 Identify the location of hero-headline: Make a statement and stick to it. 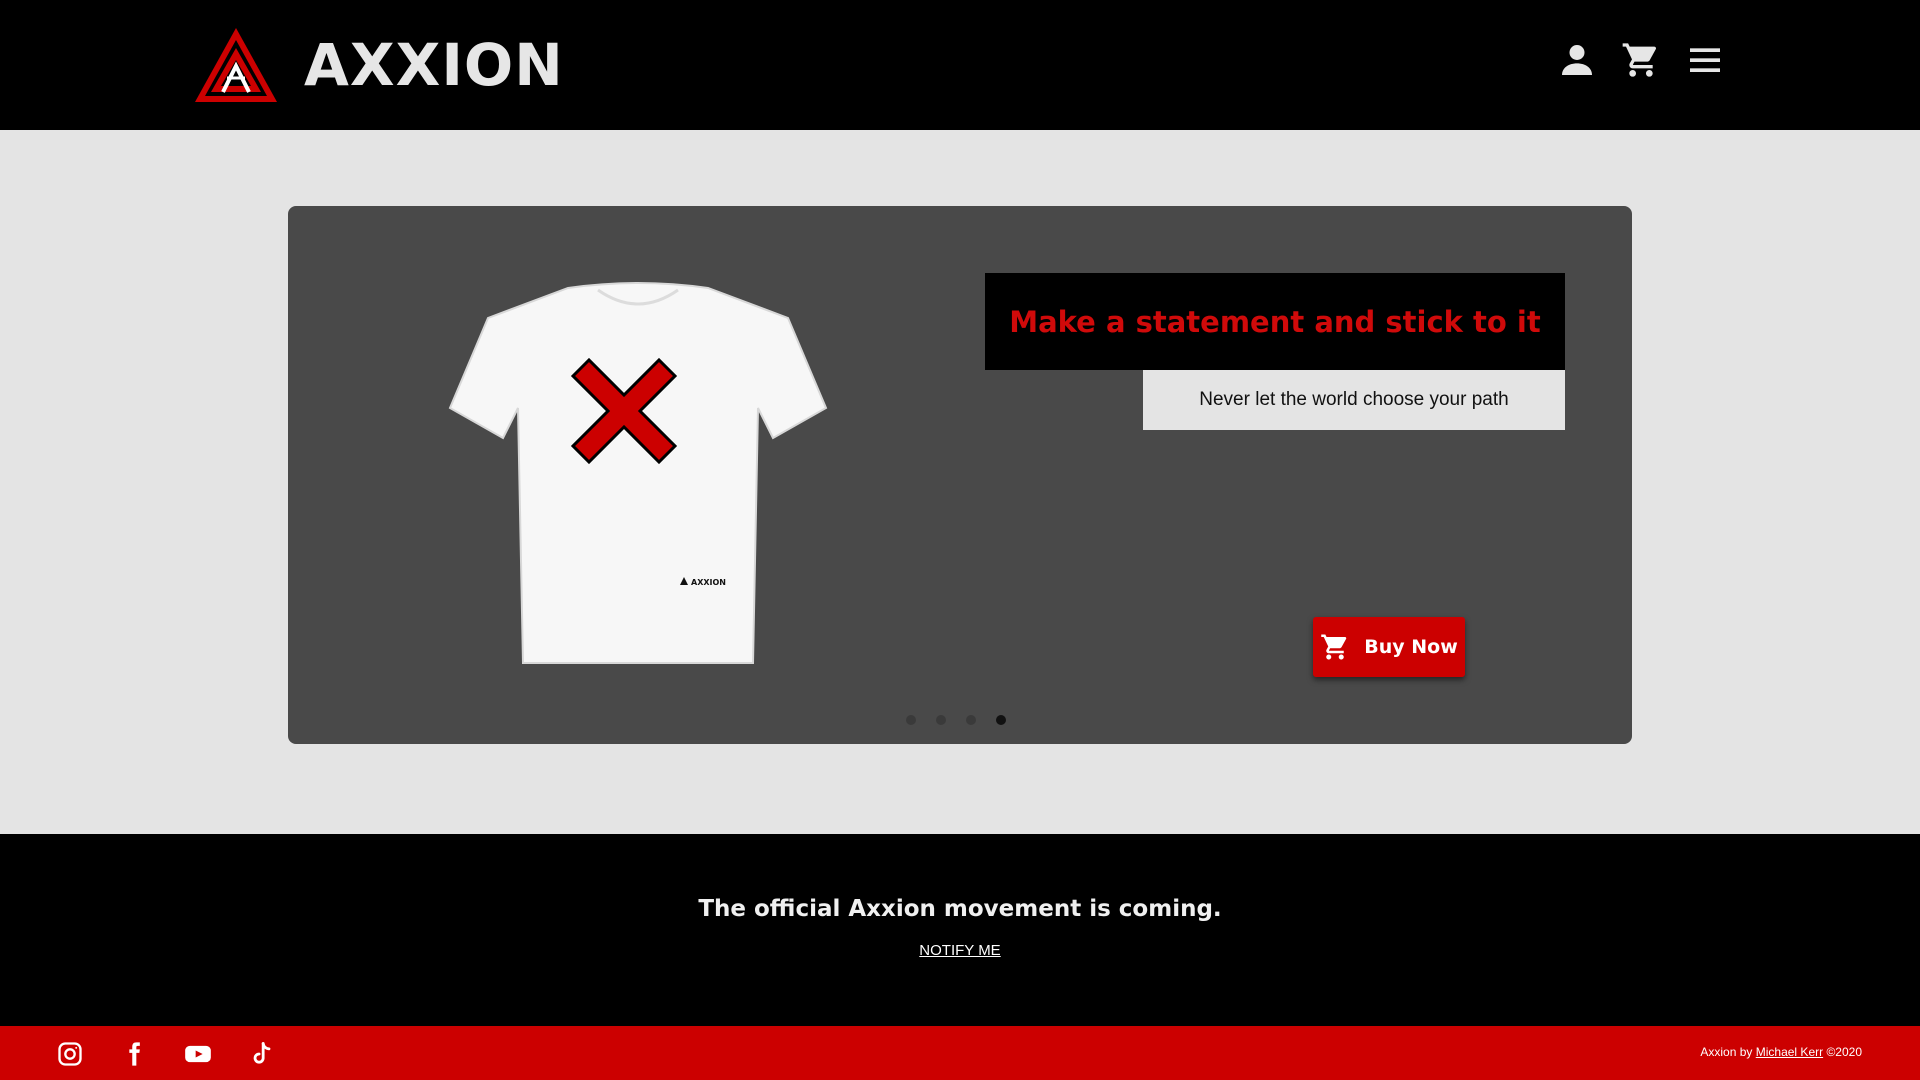
(1275, 321).